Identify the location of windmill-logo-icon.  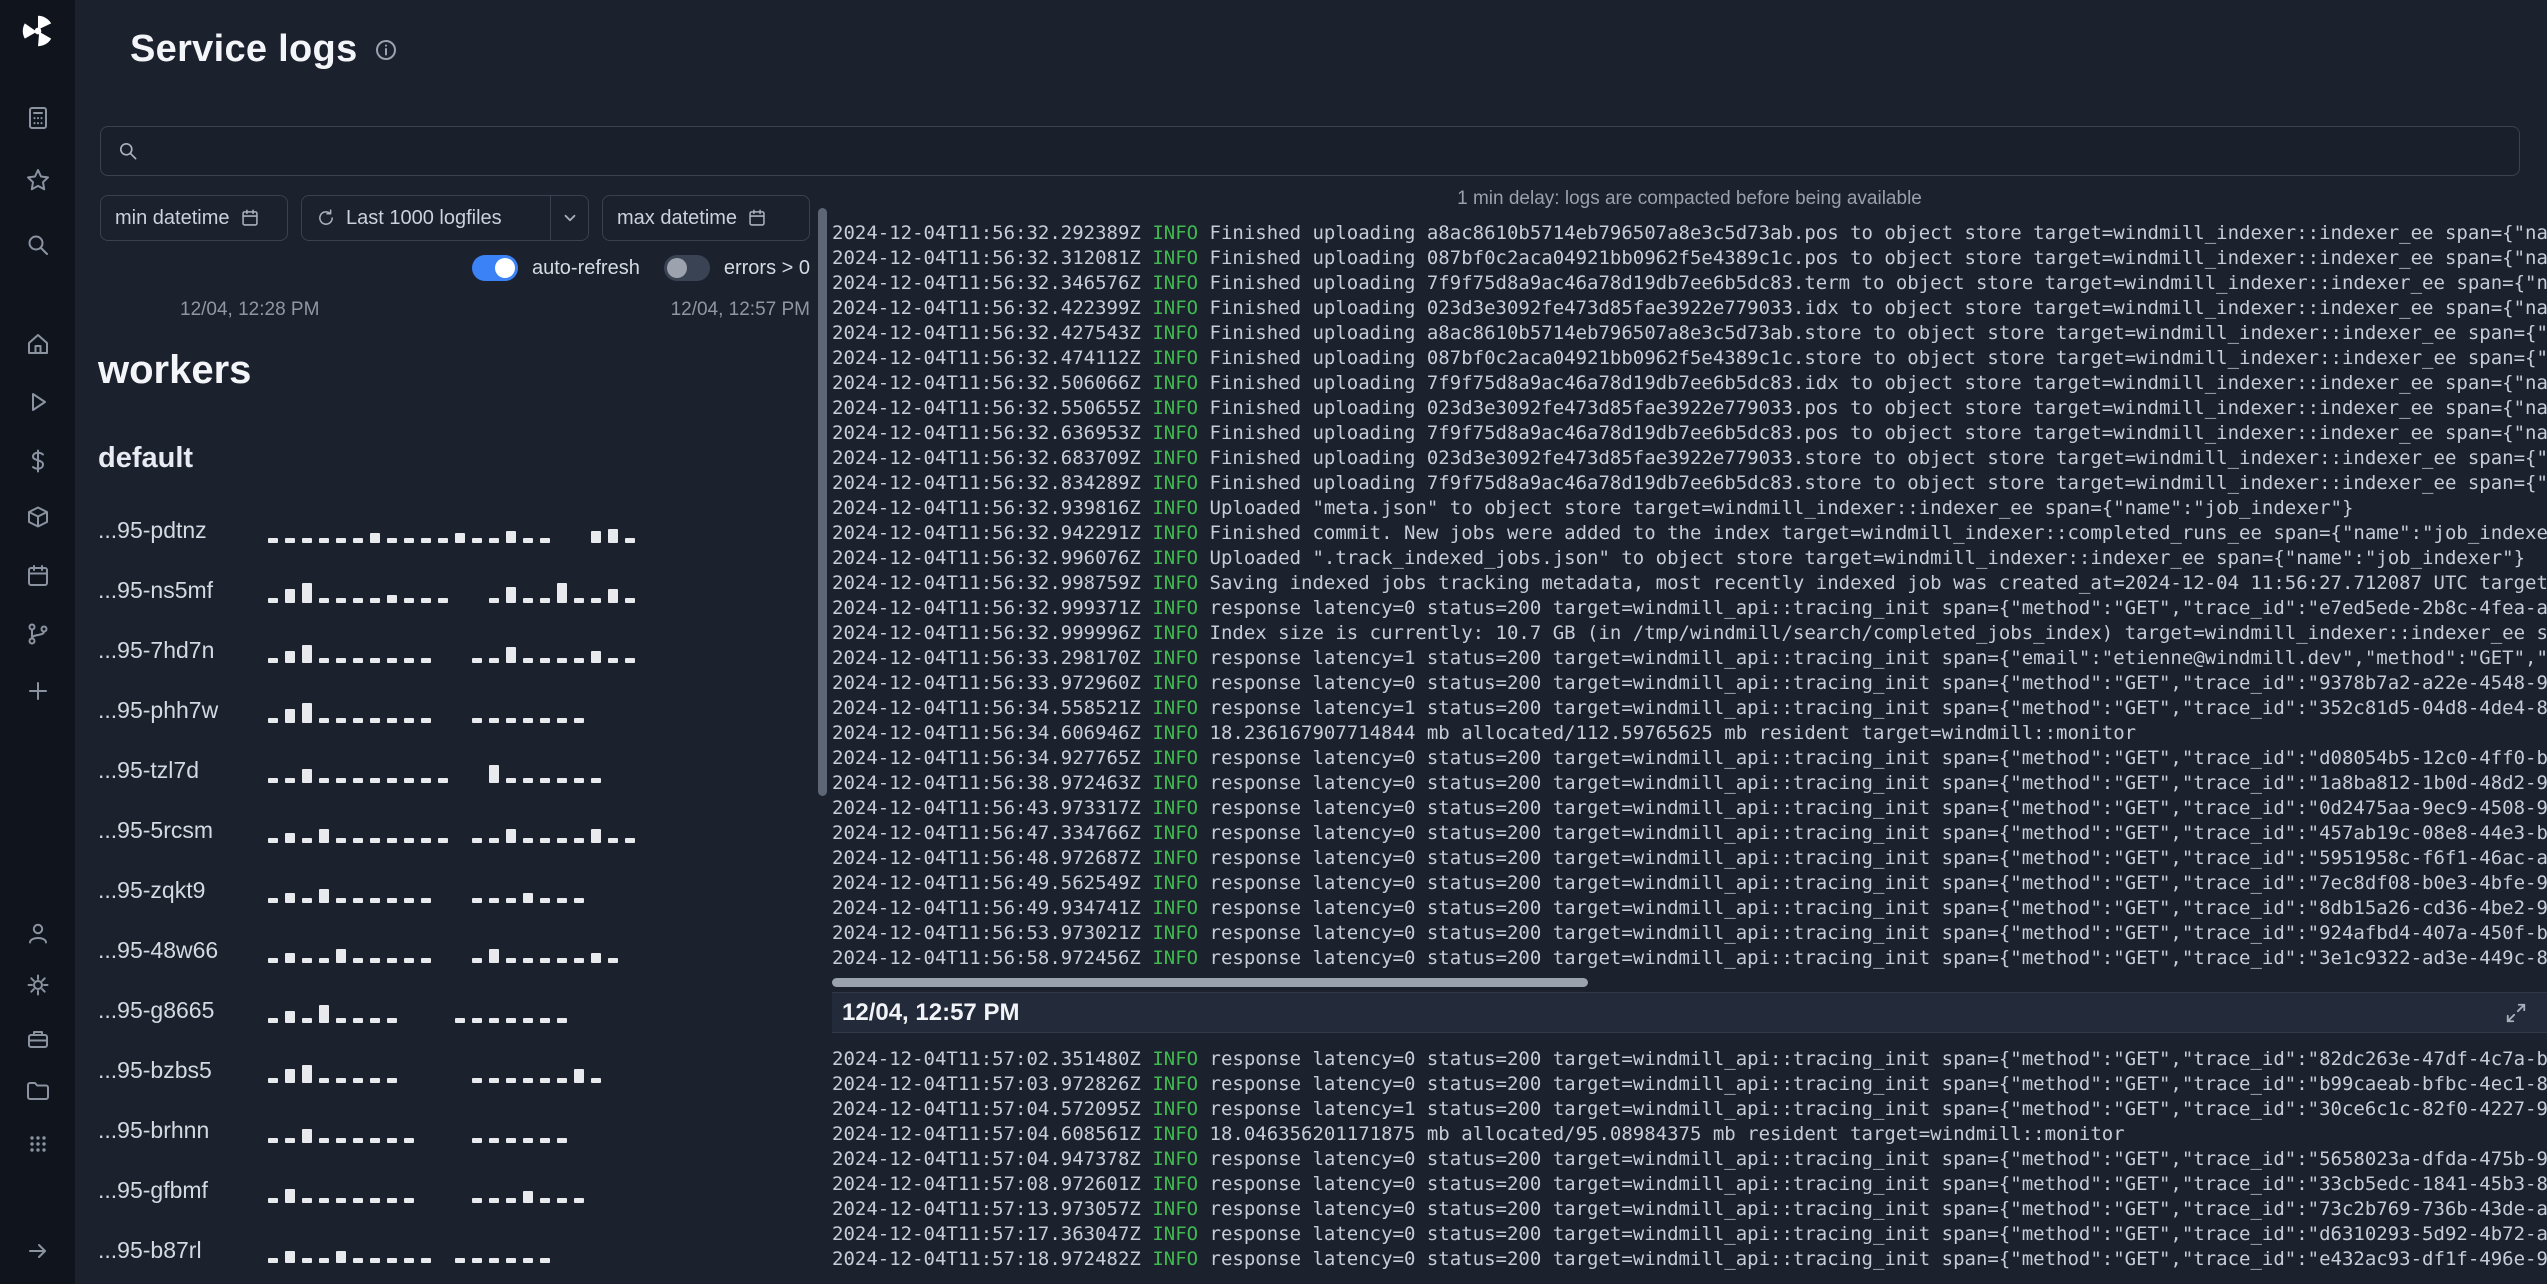
(38, 31).